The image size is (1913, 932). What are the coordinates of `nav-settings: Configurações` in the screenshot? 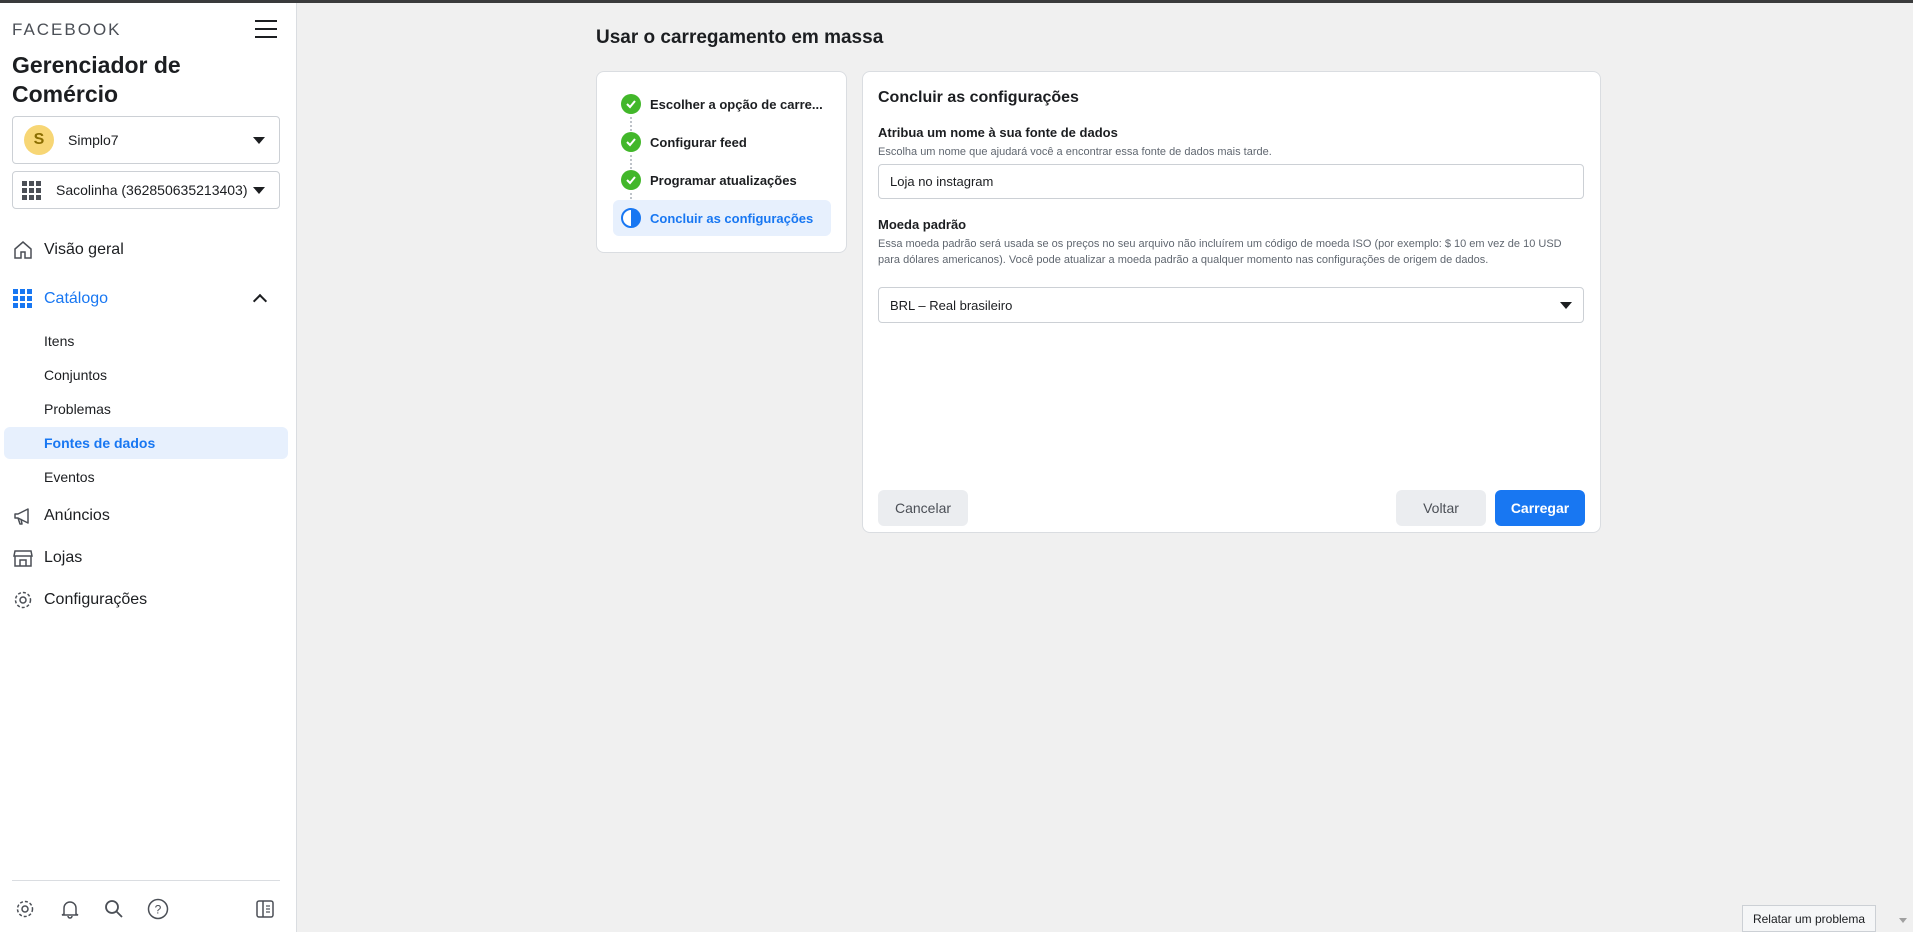 It's located at (79, 600).